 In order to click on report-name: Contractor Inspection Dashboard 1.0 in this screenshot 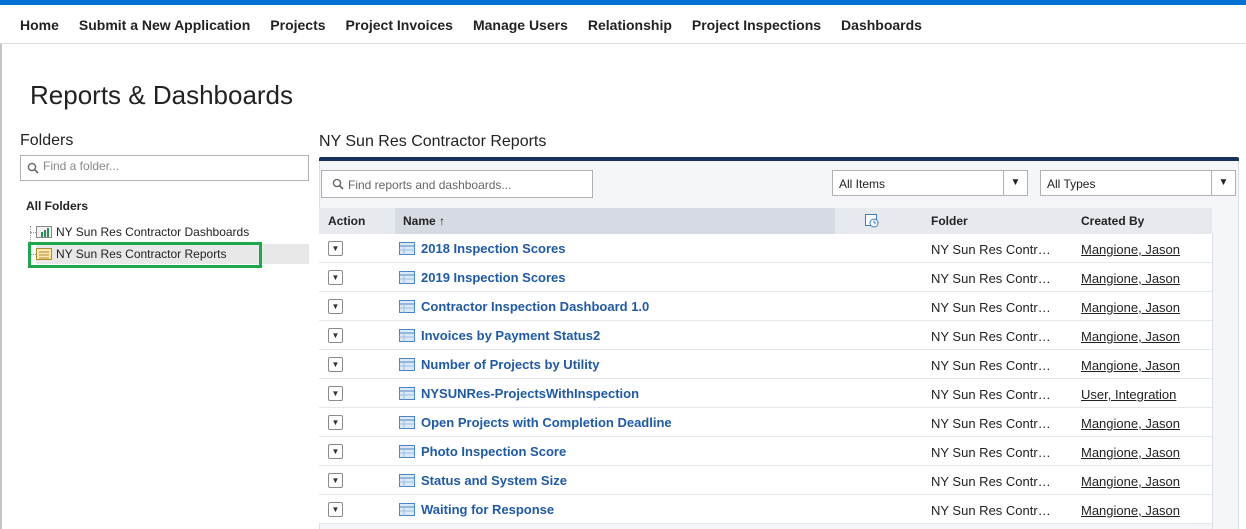, I will do `click(535, 306)`.